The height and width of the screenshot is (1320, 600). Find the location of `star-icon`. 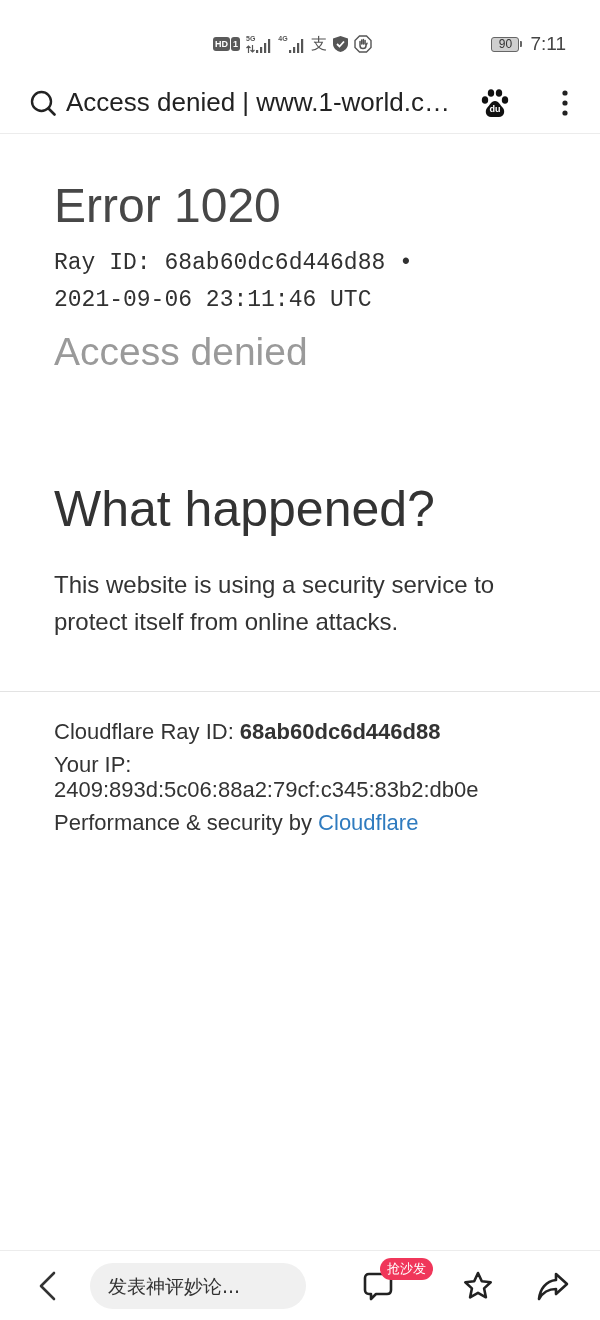

star-icon is located at coordinates (478, 1285).